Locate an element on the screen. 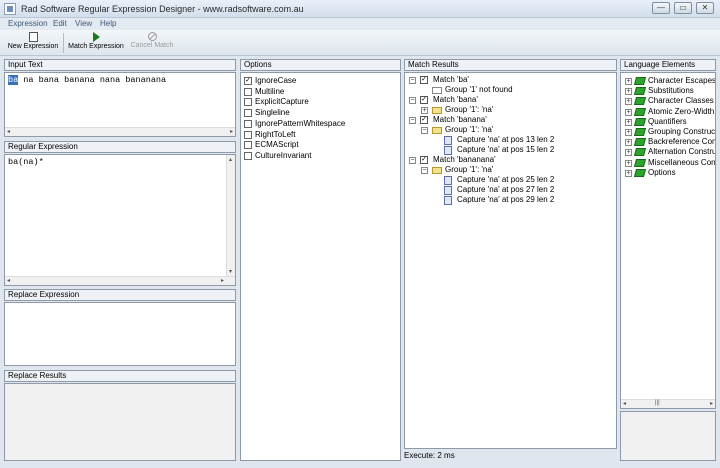  capture-node: Capture 'na' at pos 27 len 2 is located at coordinates (507, 190).